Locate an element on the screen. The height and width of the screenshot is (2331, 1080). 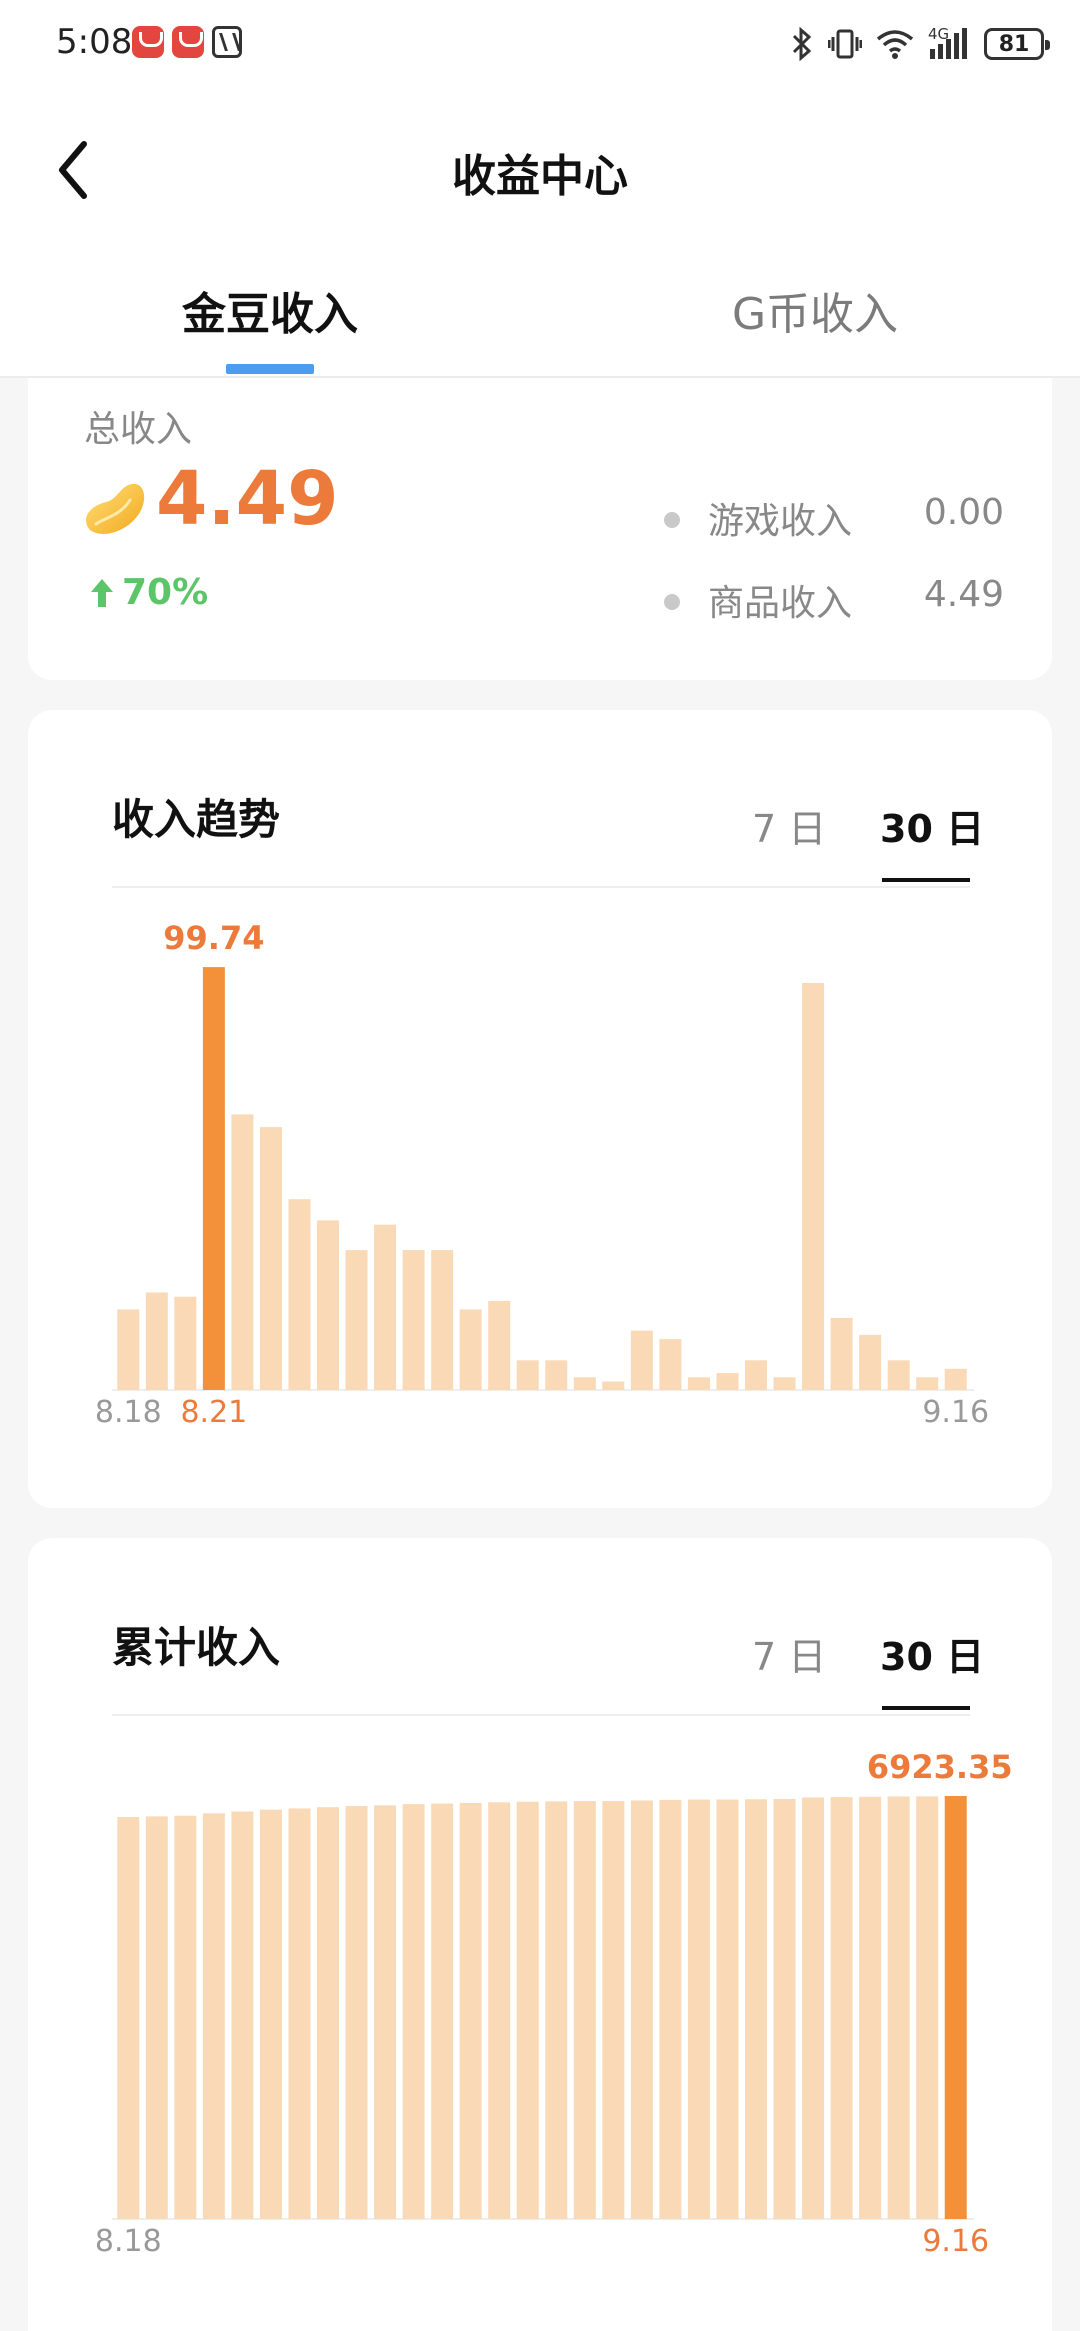
goods-income-value: 4.49 is located at coordinates (963, 594).